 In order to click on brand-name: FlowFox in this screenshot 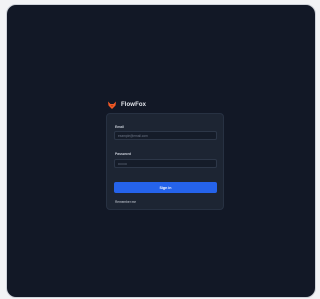, I will do `click(134, 105)`.